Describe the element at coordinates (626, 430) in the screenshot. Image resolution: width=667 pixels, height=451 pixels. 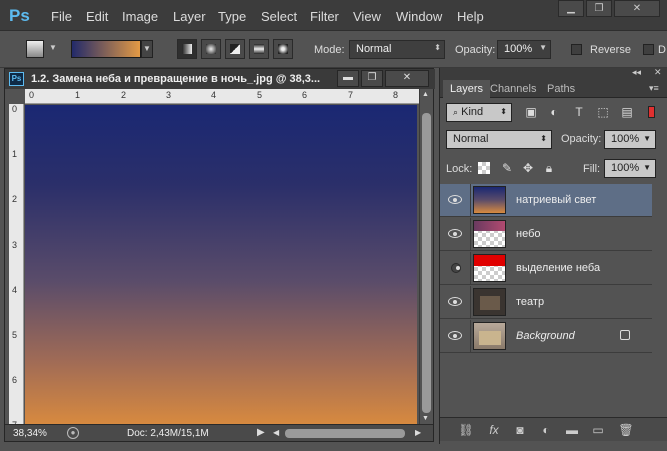
I see `trash-icon: 🗑︎` at that location.